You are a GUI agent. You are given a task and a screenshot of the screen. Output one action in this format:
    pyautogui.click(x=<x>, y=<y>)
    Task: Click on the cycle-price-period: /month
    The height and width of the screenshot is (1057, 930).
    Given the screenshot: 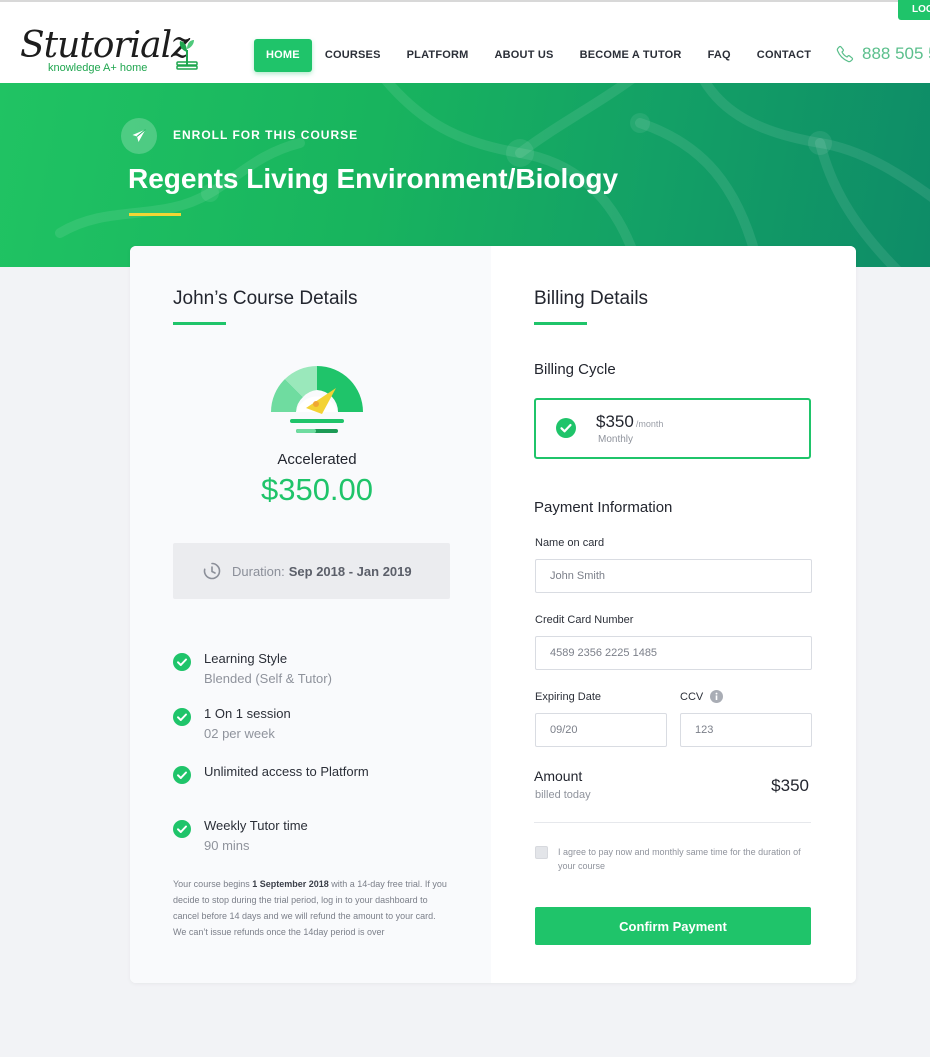 What is the action you would take?
    pyautogui.click(x=649, y=424)
    